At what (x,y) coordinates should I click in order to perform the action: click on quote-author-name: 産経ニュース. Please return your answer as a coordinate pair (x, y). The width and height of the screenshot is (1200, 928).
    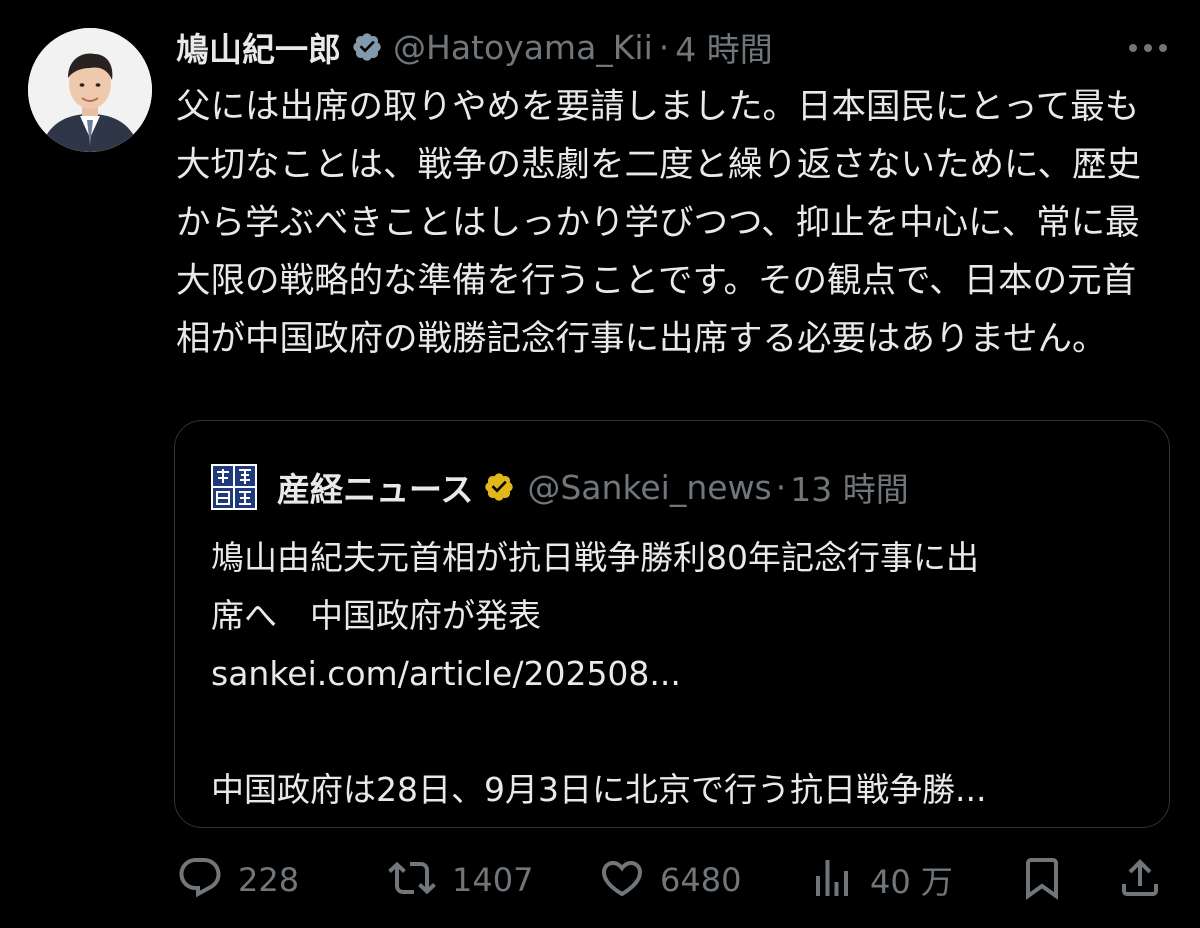
    Looking at the image, I should click on (375, 487).